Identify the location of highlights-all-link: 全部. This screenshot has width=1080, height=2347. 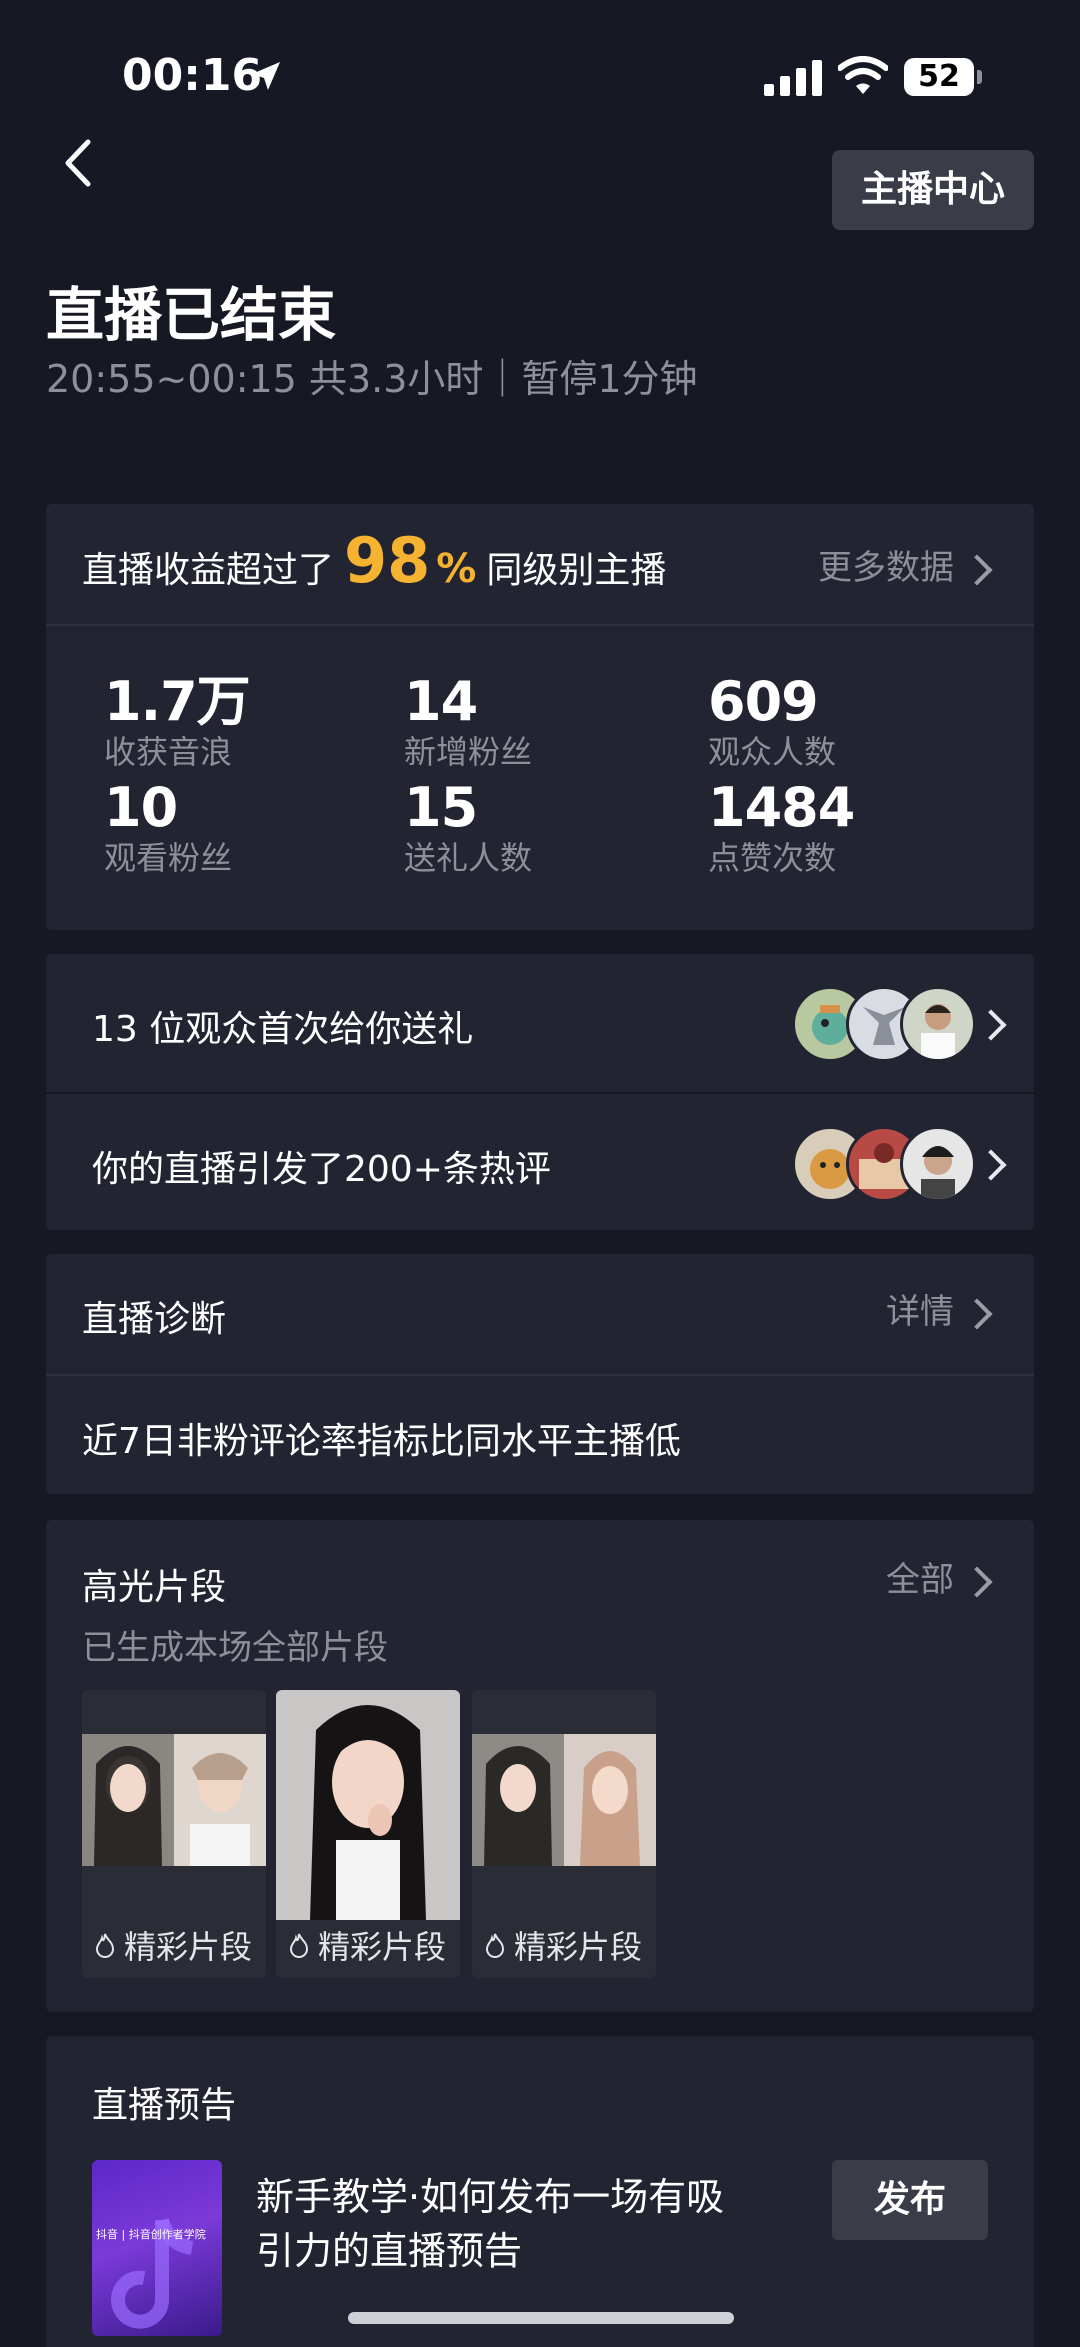
(940, 1580).